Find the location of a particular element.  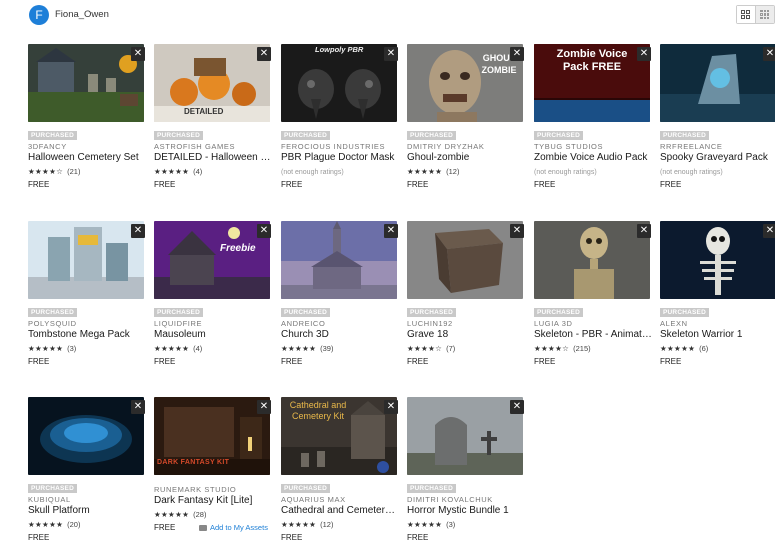

asset-title: Ghoul-zombie is located at coordinates (466, 157).